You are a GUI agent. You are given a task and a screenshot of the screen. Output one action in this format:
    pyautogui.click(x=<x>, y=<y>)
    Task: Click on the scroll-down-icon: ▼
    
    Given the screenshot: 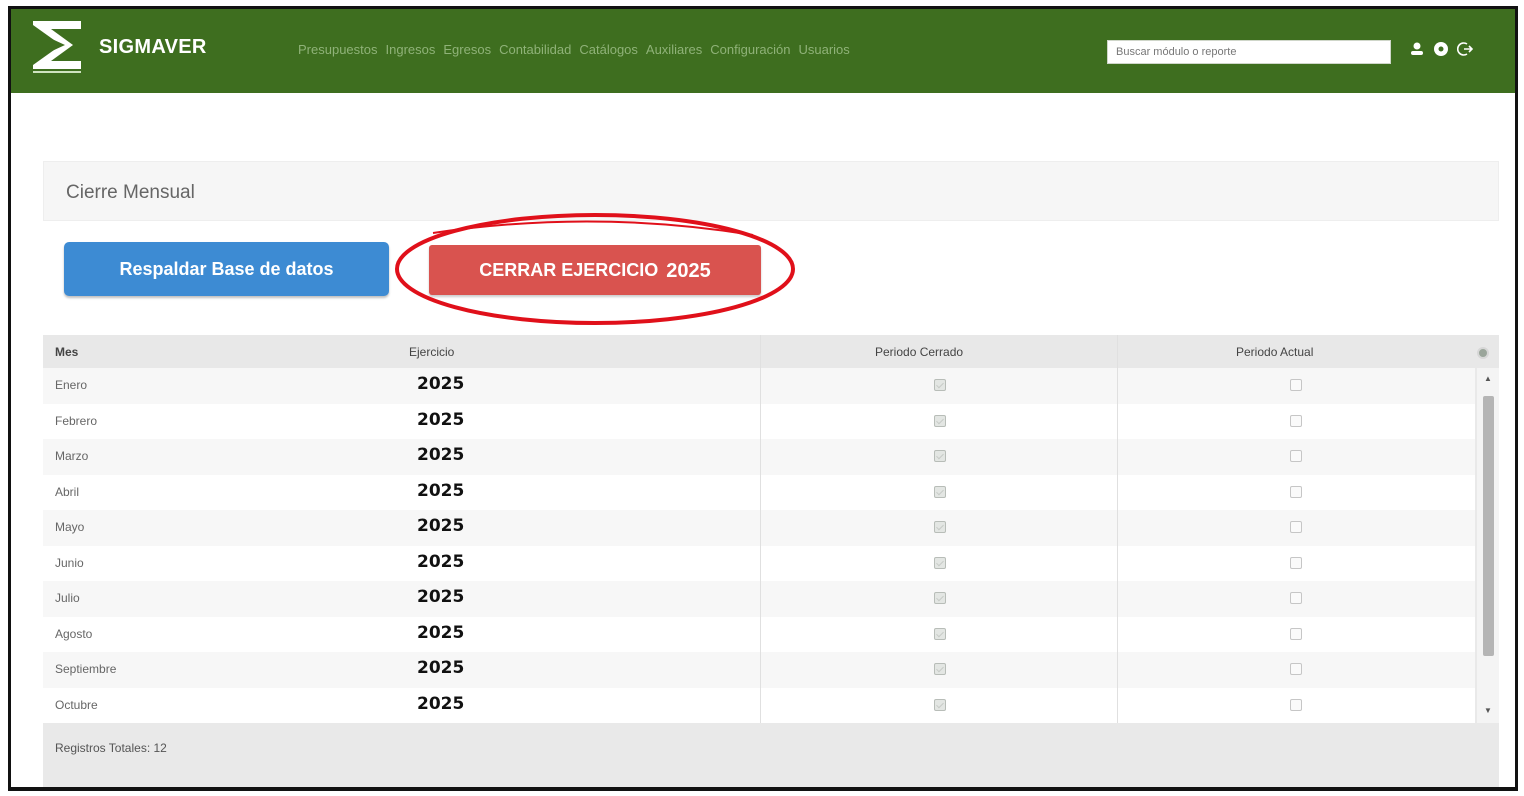 What is the action you would take?
    pyautogui.click(x=1488, y=710)
    